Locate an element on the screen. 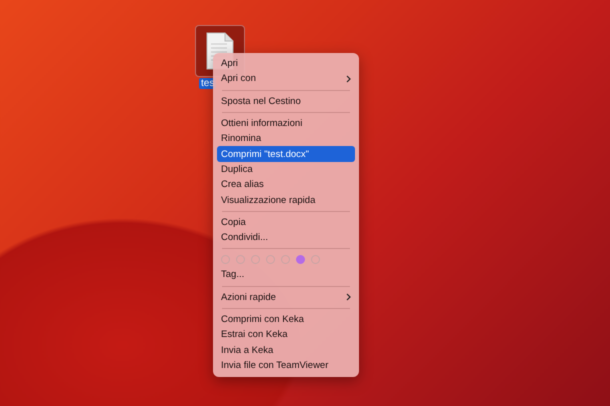  menu-item: Azioni rapide is located at coordinates (286, 297).